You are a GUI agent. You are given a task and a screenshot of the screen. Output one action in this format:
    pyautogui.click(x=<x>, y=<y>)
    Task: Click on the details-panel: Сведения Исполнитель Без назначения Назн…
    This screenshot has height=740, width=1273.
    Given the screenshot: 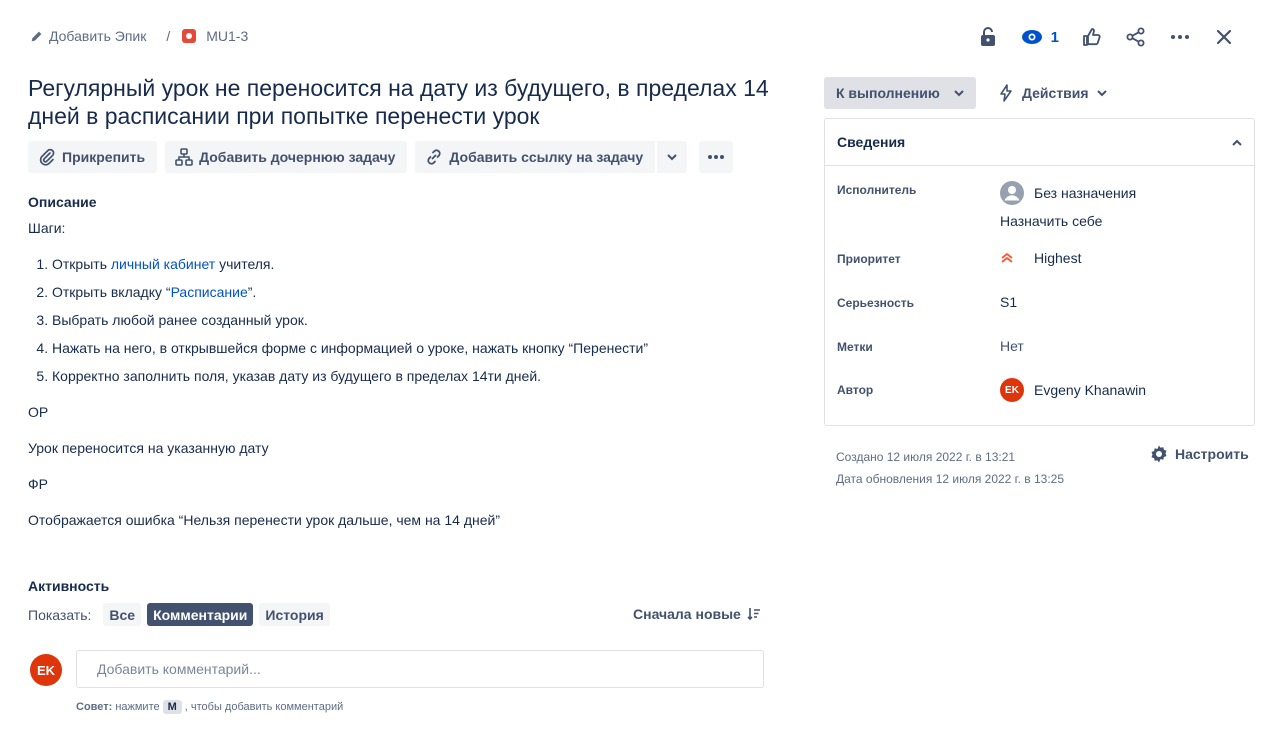 What is the action you would take?
    pyautogui.click(x=1039, y=272)
    